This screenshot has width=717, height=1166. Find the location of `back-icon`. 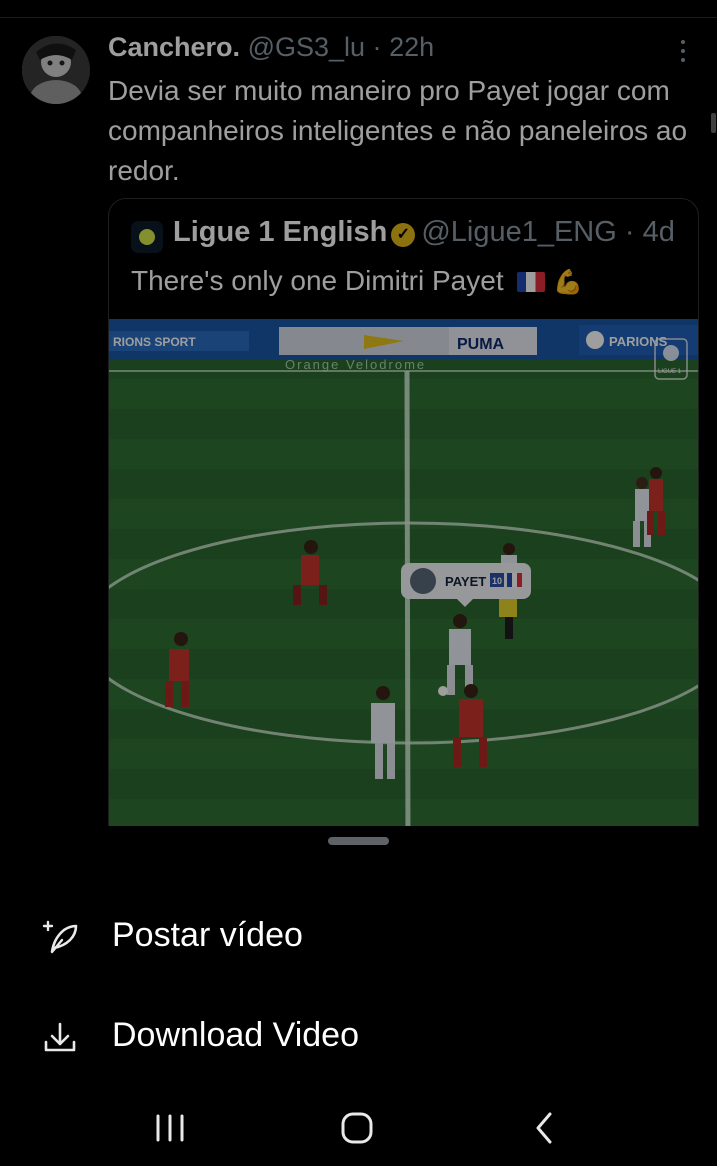

back-icon is located at coordinates (544, 1128).